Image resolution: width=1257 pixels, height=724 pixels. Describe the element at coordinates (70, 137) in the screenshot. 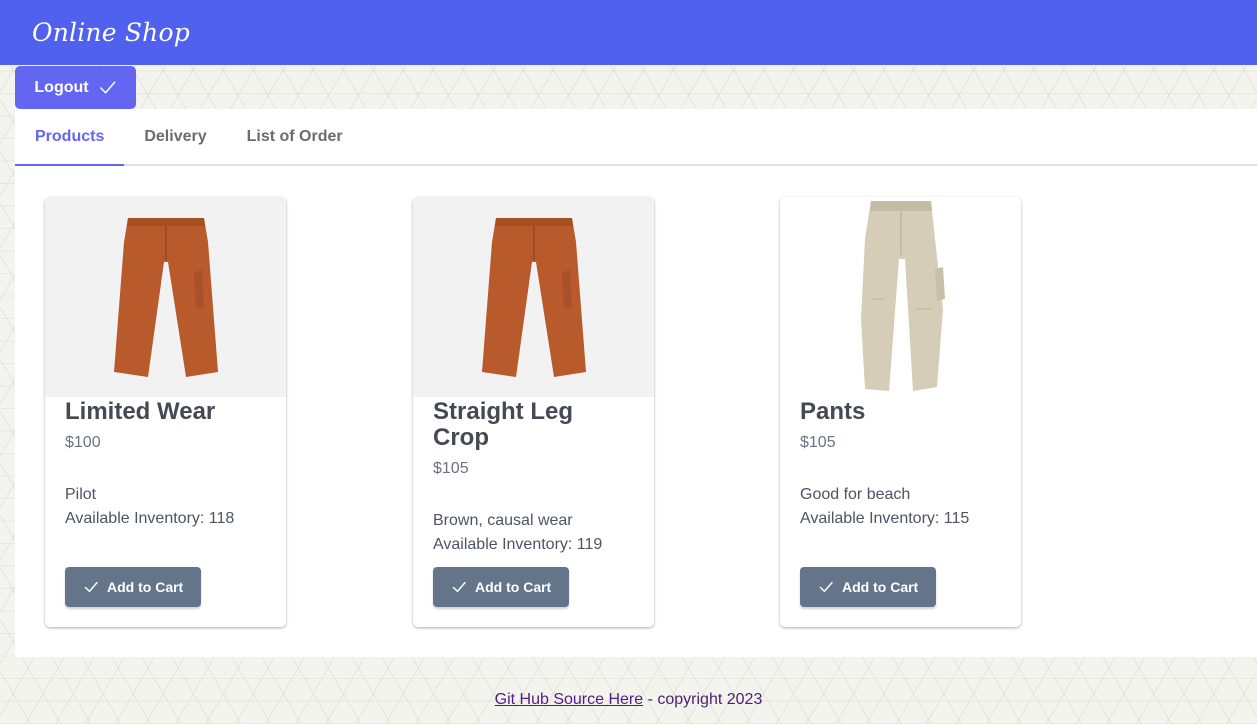

I see `tab-products: Products` at that location.